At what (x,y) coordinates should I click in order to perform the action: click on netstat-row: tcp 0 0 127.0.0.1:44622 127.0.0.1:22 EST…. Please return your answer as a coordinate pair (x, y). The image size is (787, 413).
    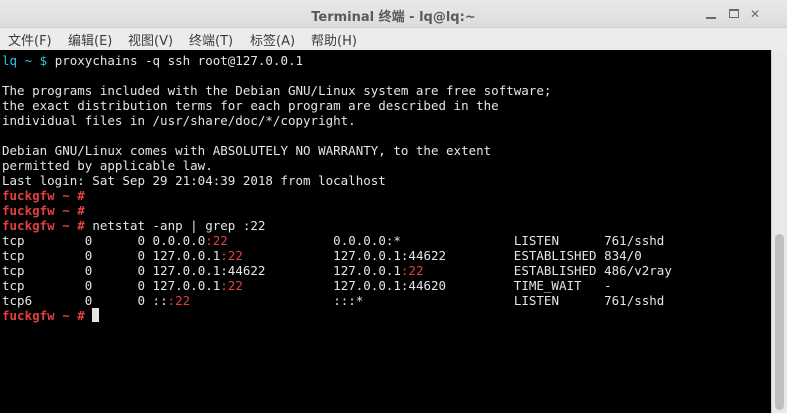
    Looking at the image, I should click on (337, 270).